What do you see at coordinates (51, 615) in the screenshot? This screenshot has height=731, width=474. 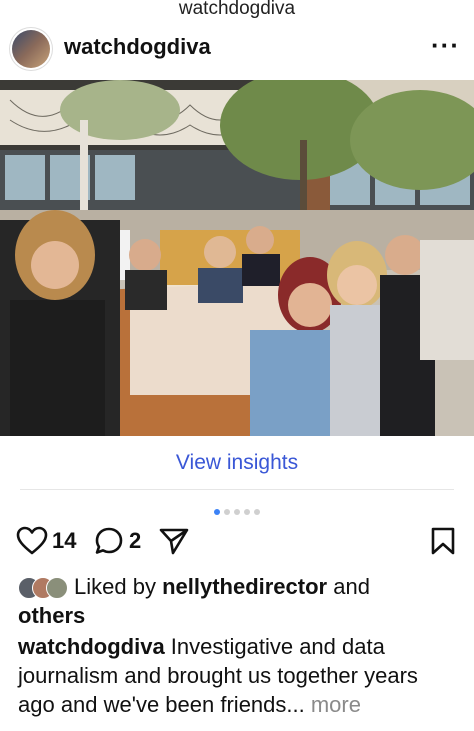 I see `liked-by-others-link: others` at bounding box center [51, 615].